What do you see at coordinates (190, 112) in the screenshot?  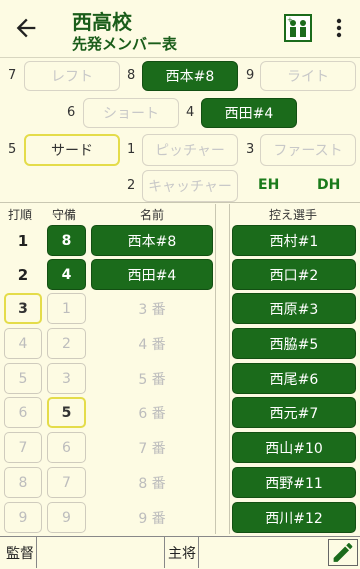 I see `position-number-4: 4` at bounding box center [190, 112].